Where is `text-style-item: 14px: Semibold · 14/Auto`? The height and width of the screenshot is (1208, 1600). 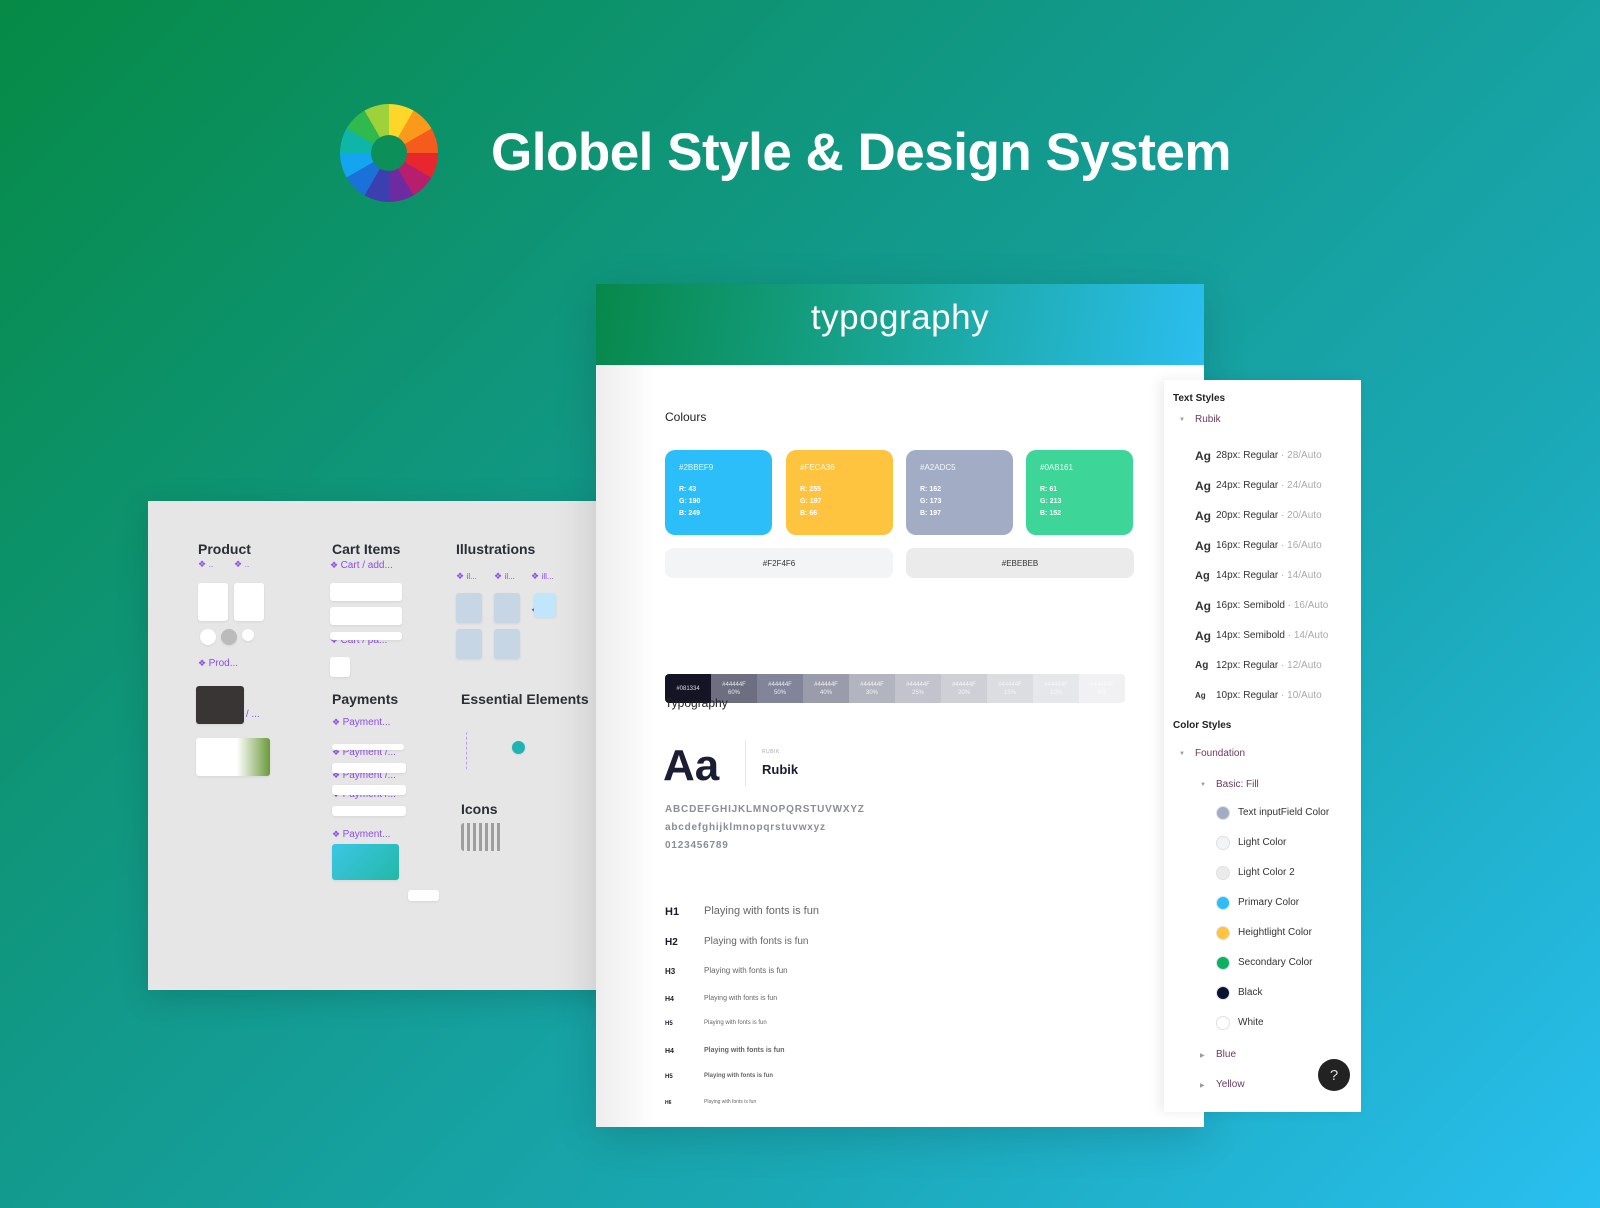
text-style-item: 14px: Semibold · 14/Auto is located at coordinates (1272, 635).